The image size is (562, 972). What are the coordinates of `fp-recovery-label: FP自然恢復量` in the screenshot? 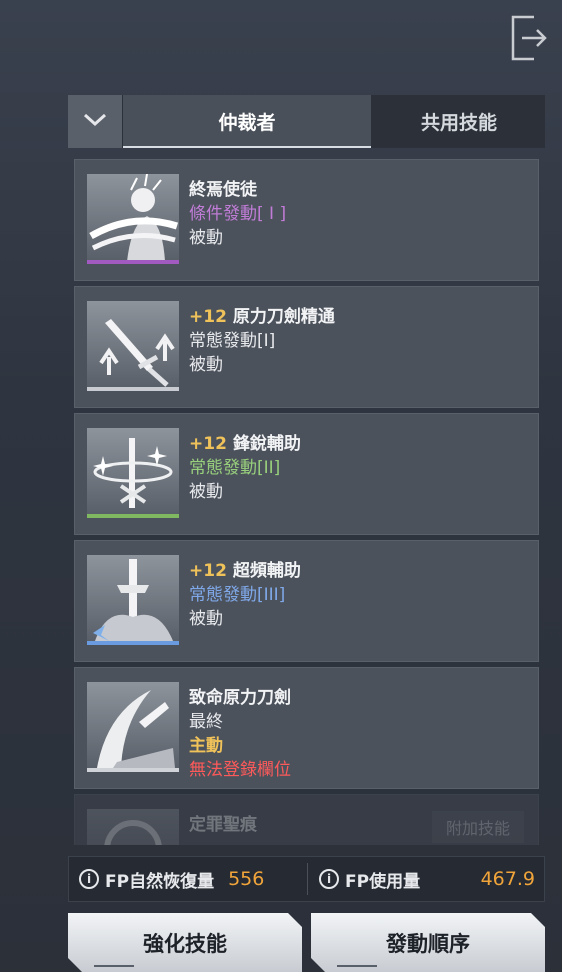 It's located at (160, 881).